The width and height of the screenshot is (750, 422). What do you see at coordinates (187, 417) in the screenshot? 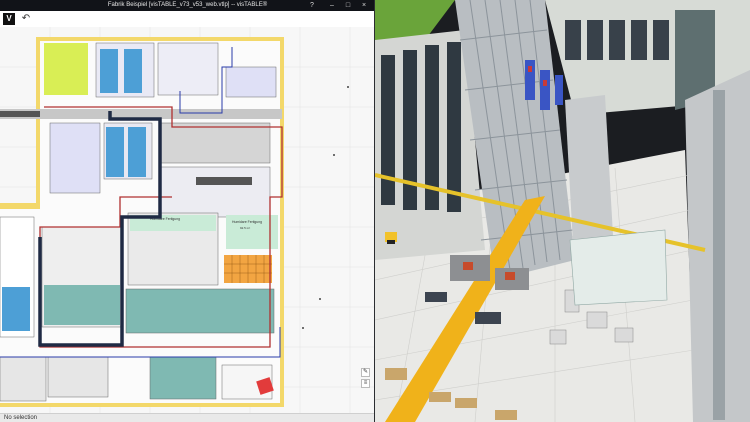
I see `status-bar: No selection` at bounding box center [187, 417].